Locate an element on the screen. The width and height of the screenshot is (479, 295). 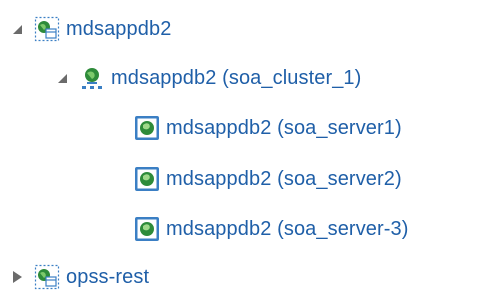
tree-node-cluster: mdsappdb2 (soa_cluster_1) is located at coordinates (208, 78).